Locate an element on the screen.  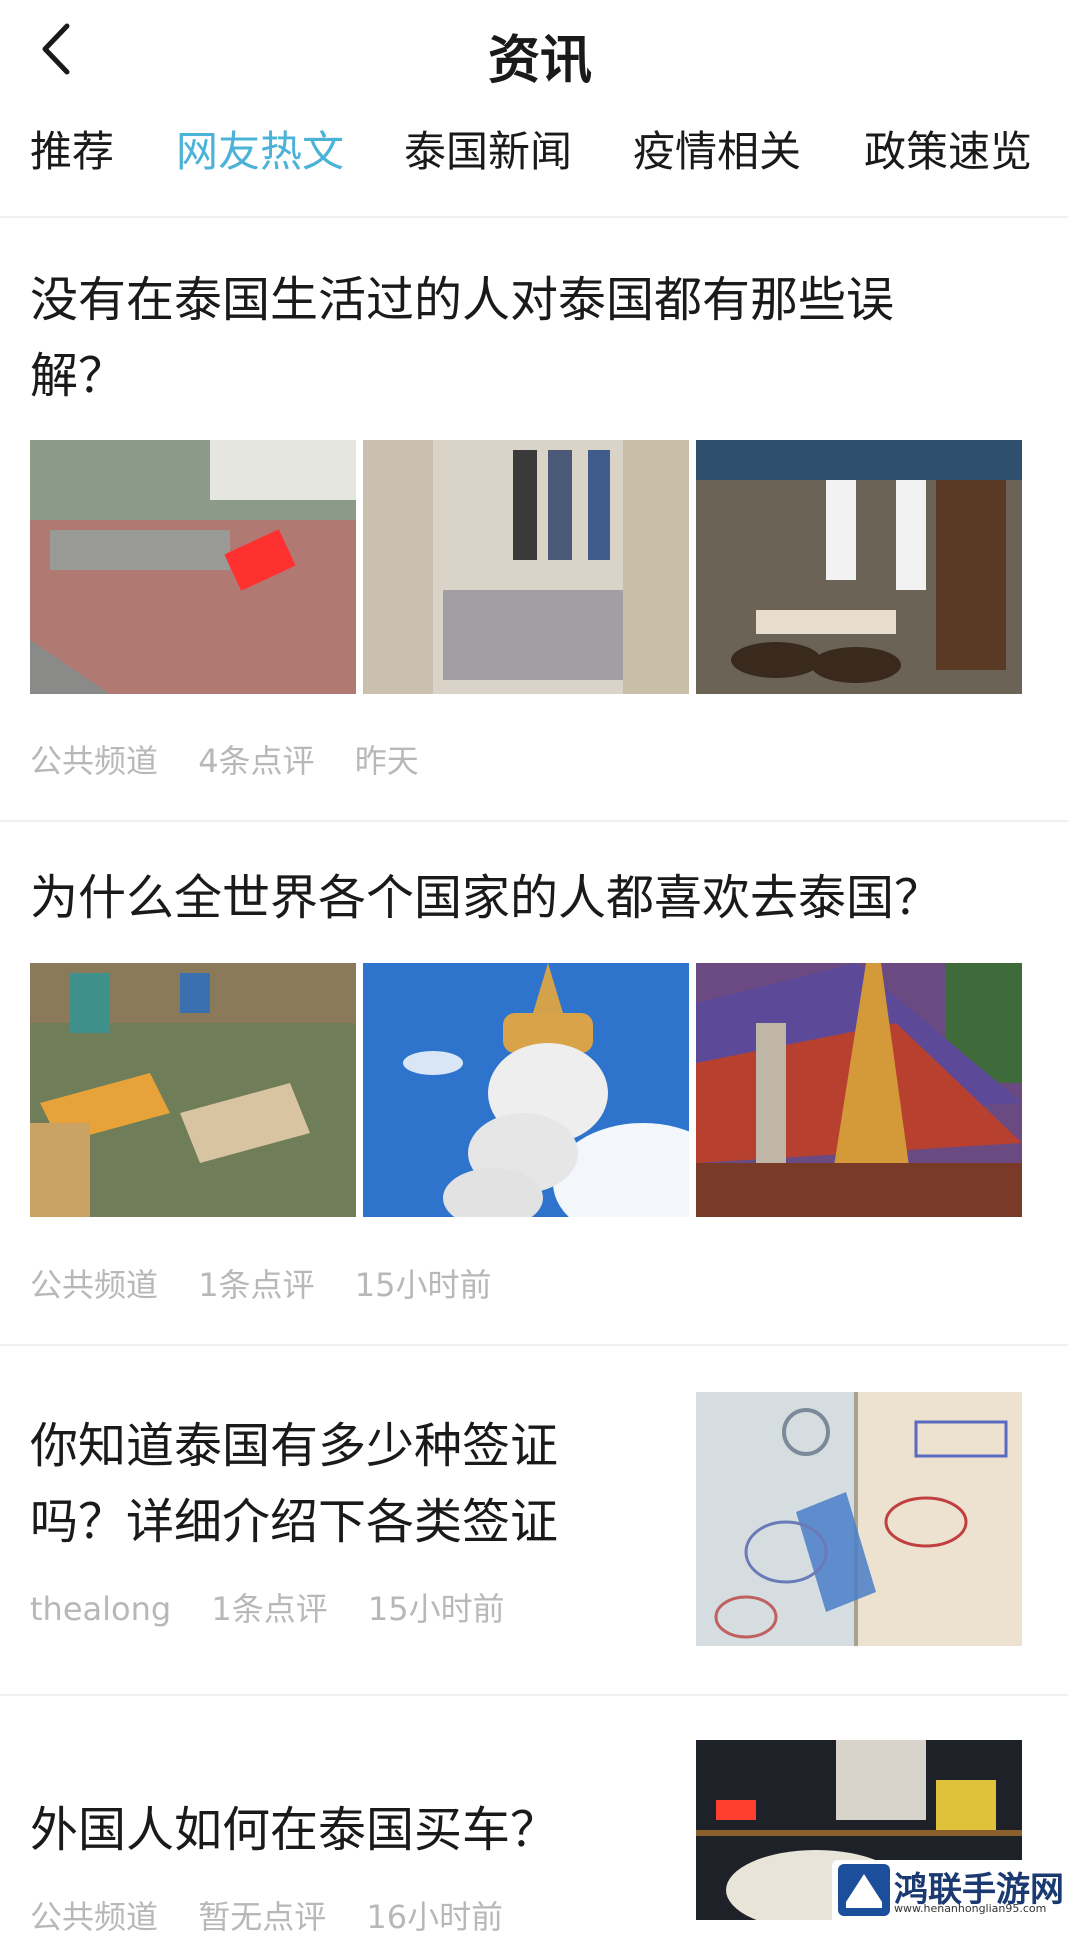
article-title: 为什么全世界各个国家的人都喜欢去泰国？ is located at coordinates (486, 898).